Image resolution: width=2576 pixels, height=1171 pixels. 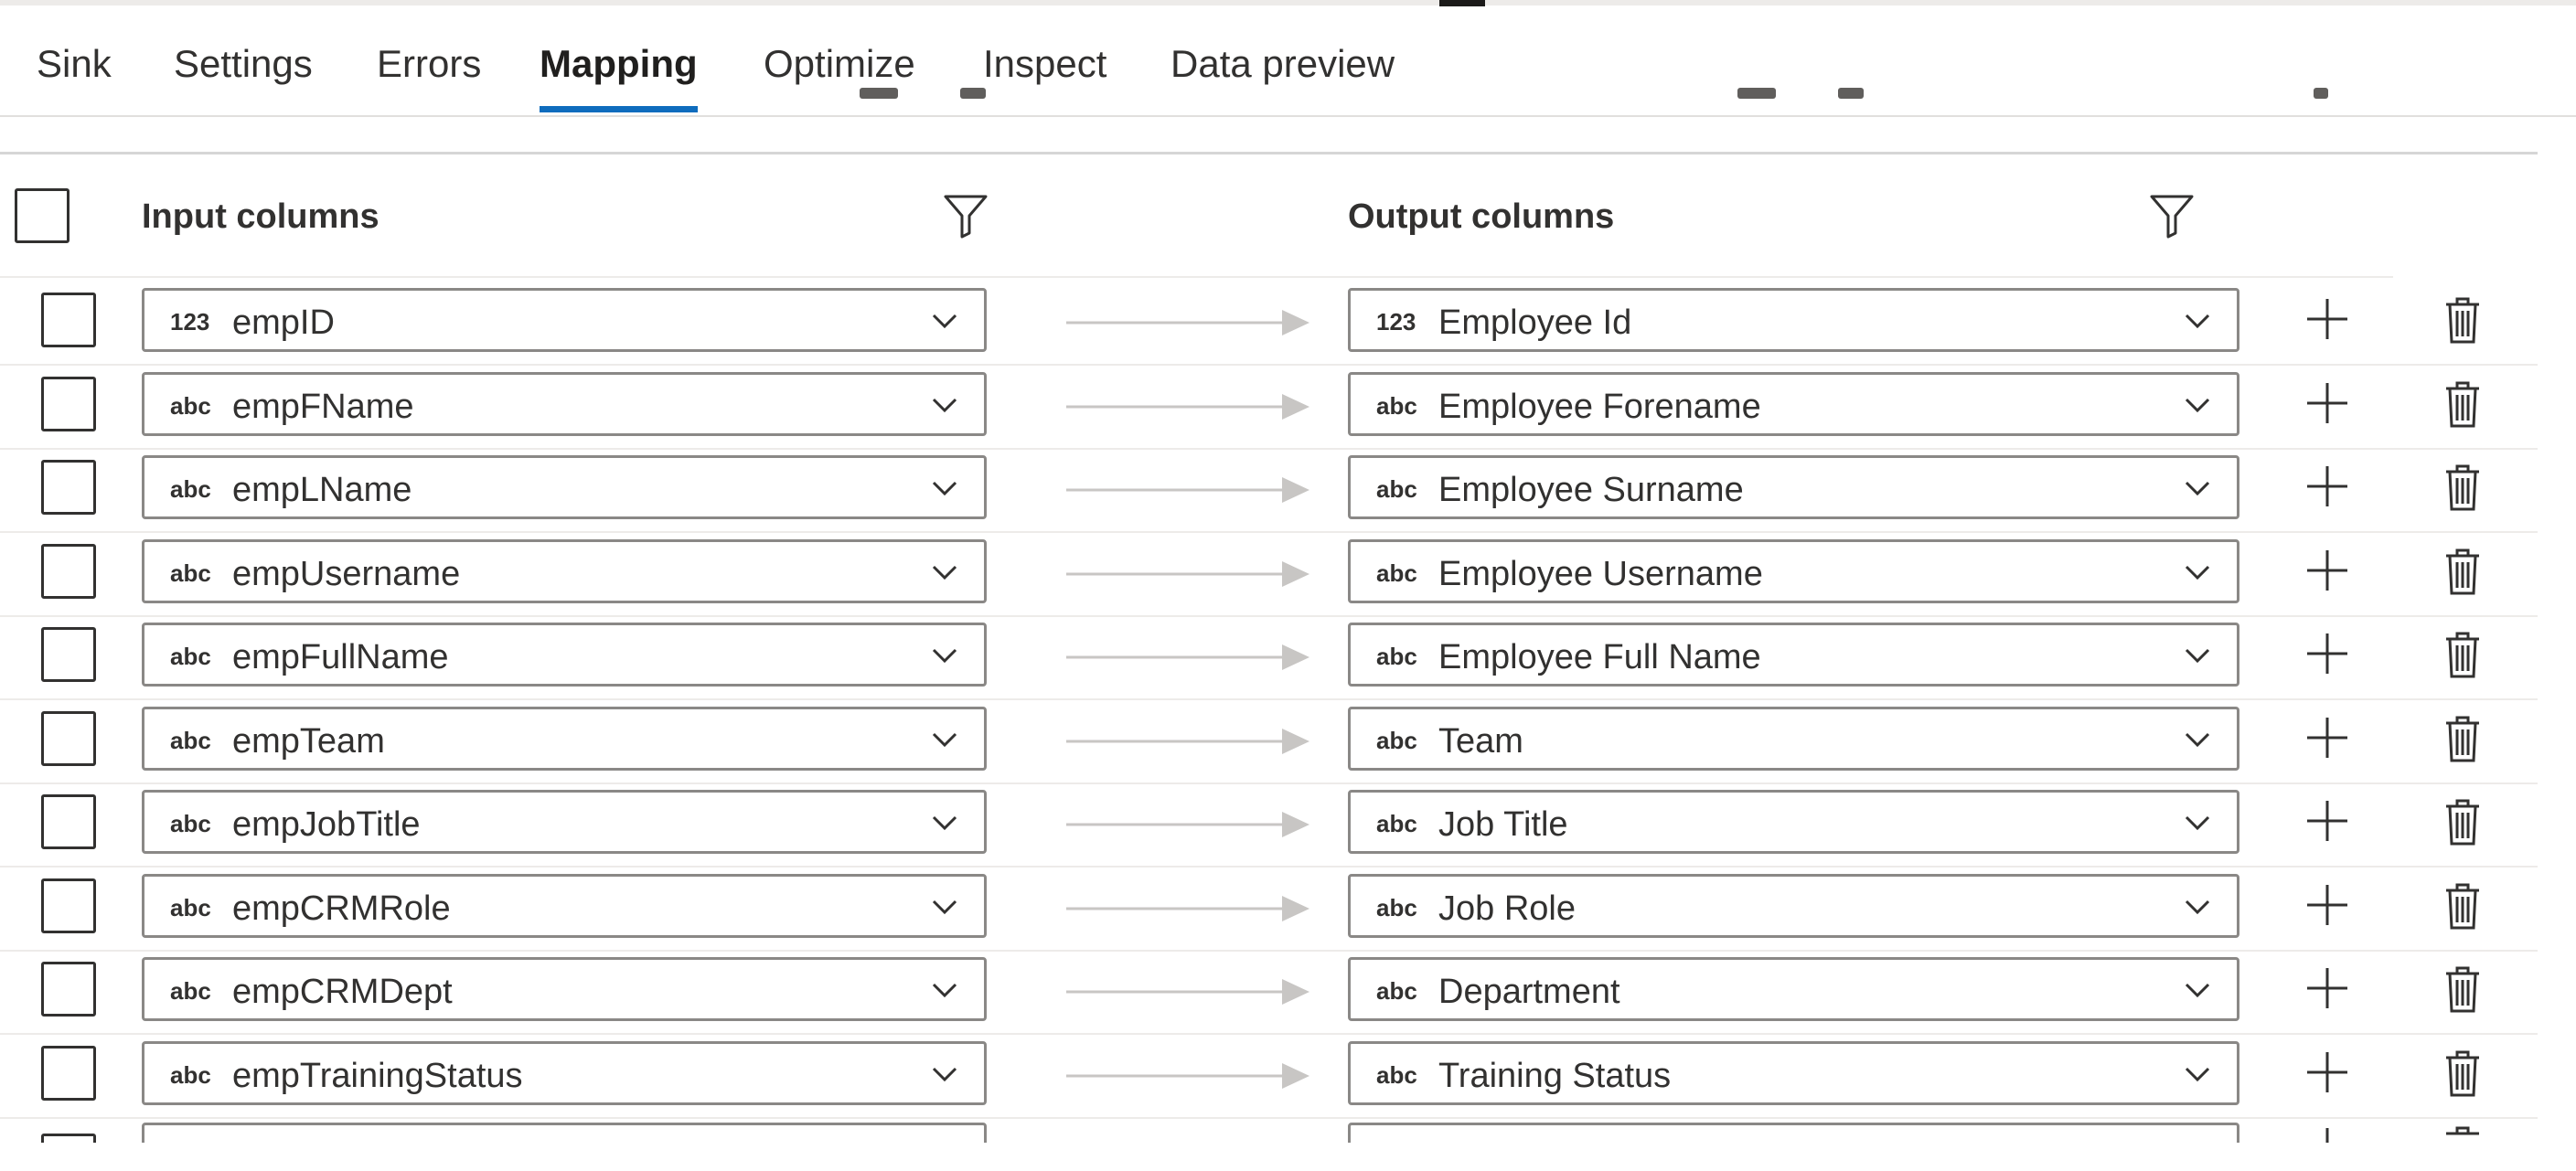 What do you see at coordinates (966, 216) in the screenshot?
I see `input-filter-icon` at bounding box center [966, 216].